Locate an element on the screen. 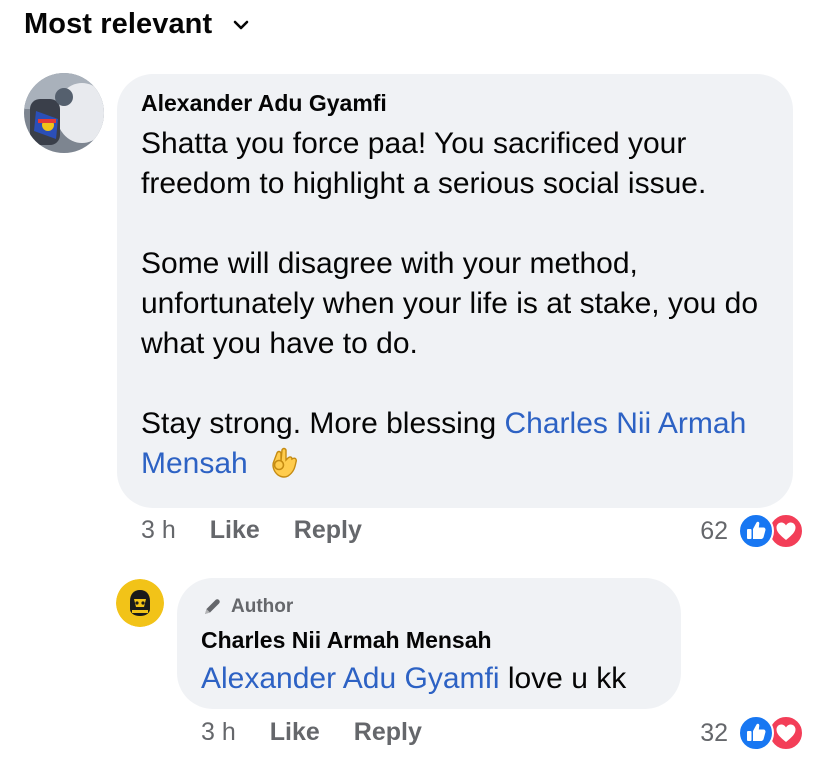 Image resolution: width=828 pixels, height=763 pixels. reply-author: Charles Nii Armah Mensah is located at coordinates (346, 640).